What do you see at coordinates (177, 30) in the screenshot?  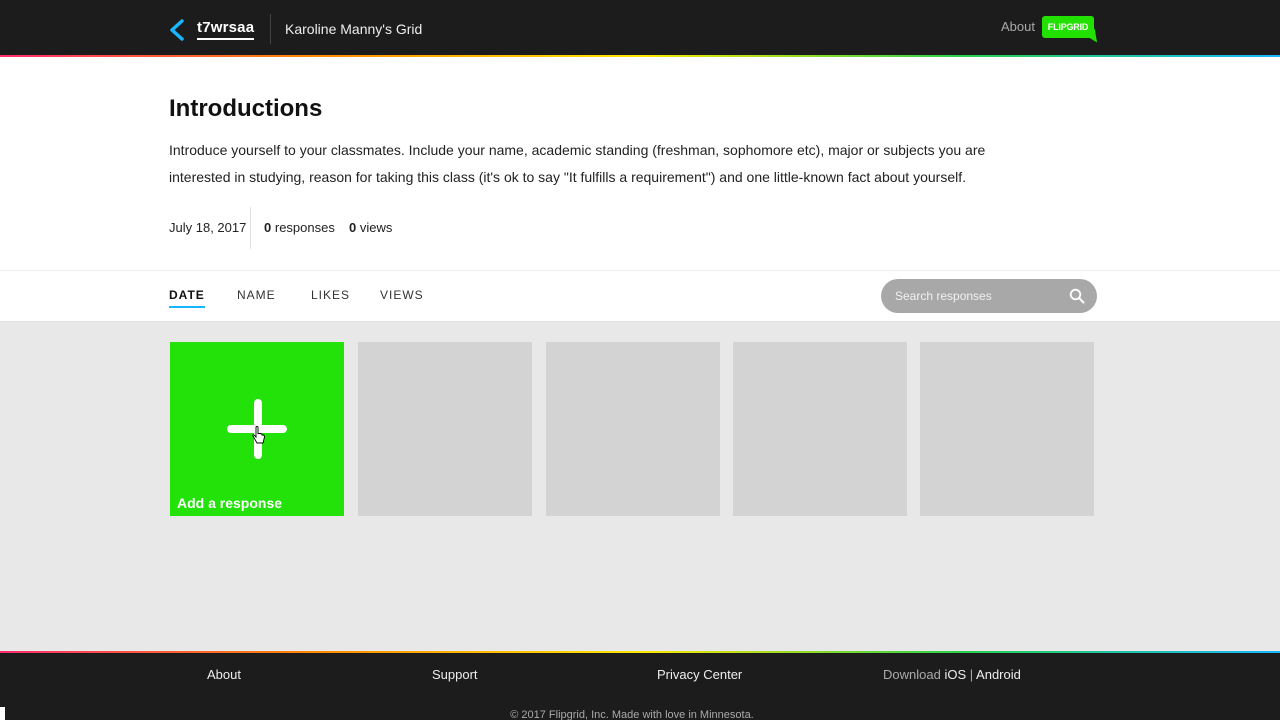 I see `chevron-left-icon` at bounding box center [177, 30].